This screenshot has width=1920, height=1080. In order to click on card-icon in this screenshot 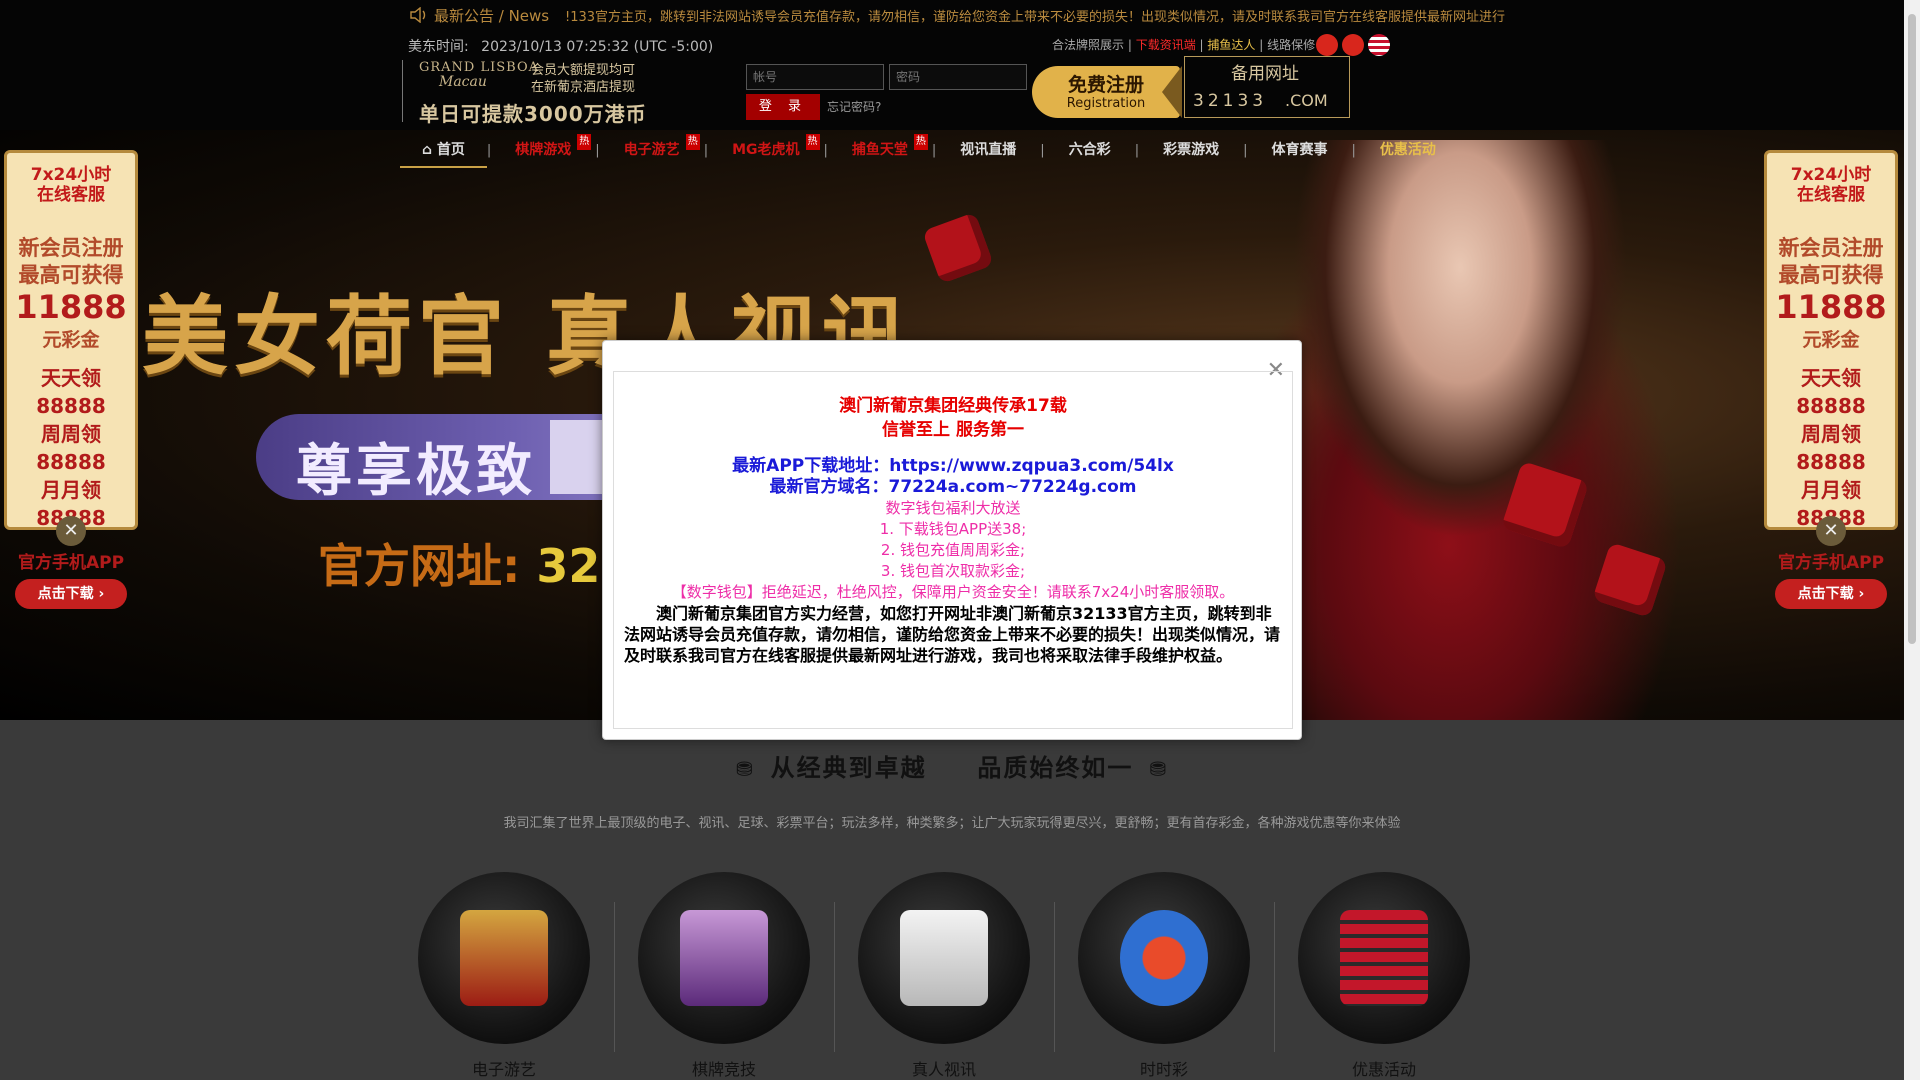, I will do `click(958, 248)`.